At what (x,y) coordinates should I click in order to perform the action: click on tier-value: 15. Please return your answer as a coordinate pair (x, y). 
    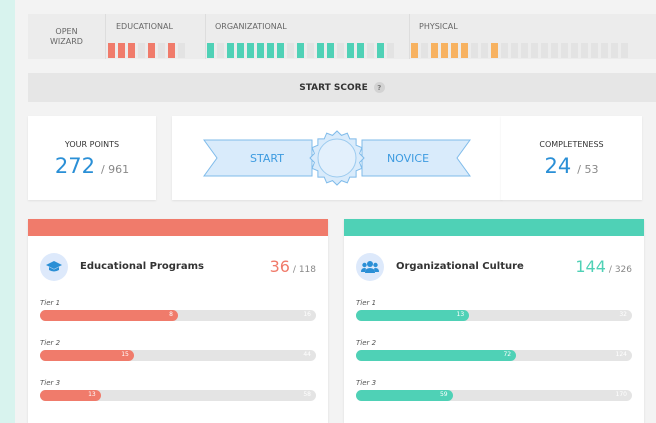
    Looking at the image, I should click on (125, 354).